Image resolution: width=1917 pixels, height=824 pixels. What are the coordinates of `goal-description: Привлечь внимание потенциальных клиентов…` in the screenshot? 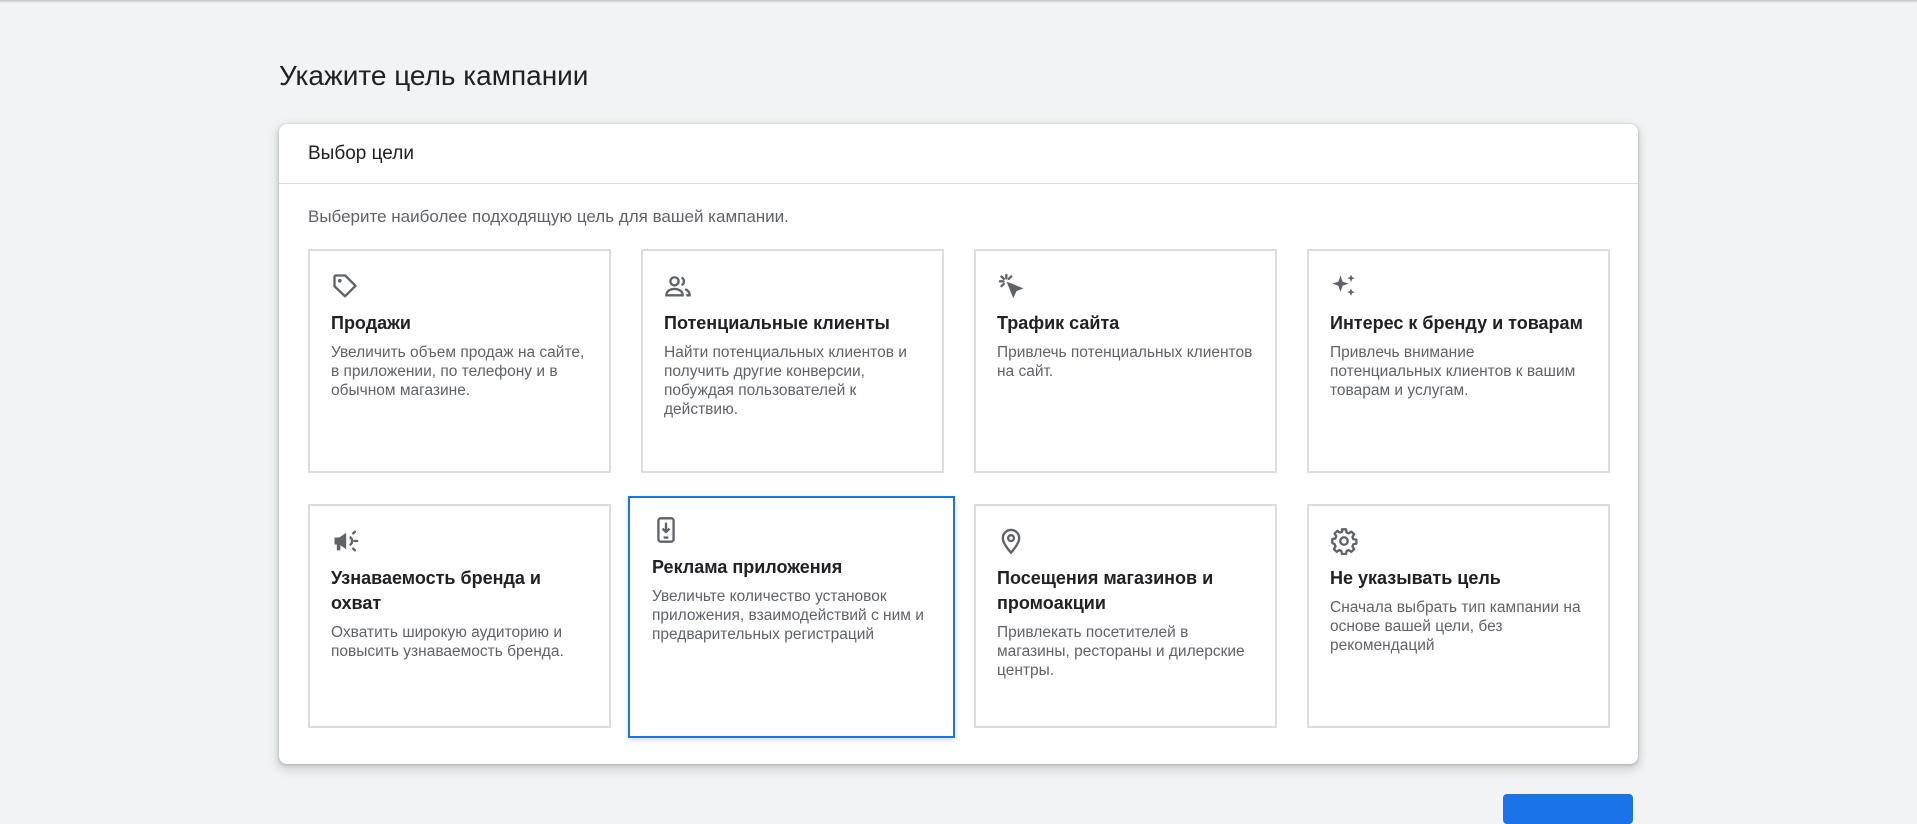 It's located at (1453, 371).